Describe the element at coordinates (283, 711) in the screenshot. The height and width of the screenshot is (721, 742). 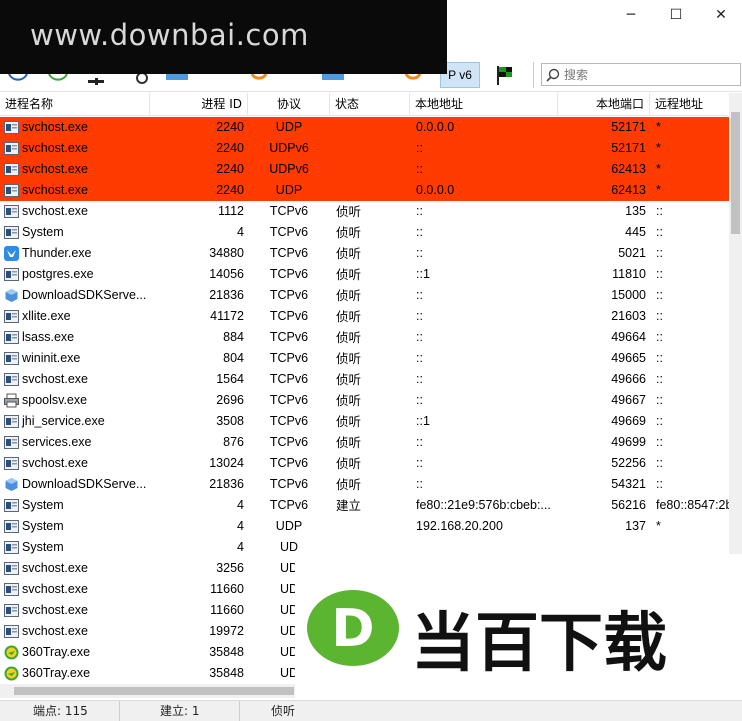
I see `listening-count: 侦听` at that location.